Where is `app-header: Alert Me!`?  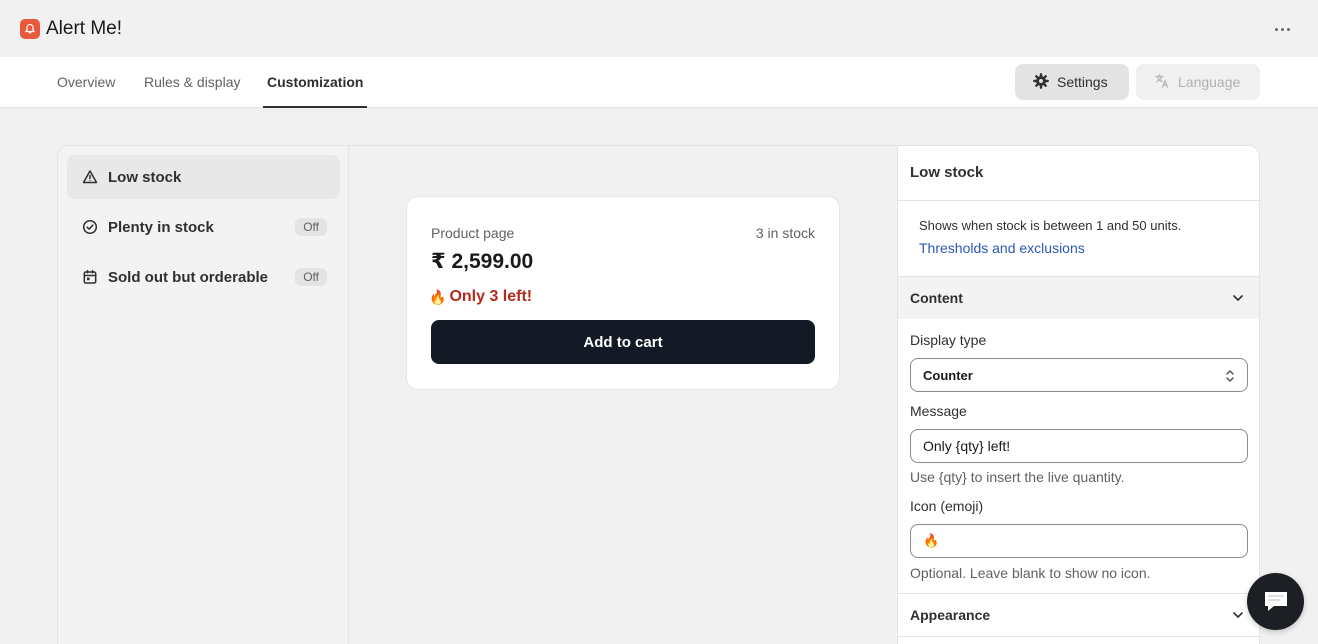 app-header: Alert Me! is located at coordinates (659, 28).